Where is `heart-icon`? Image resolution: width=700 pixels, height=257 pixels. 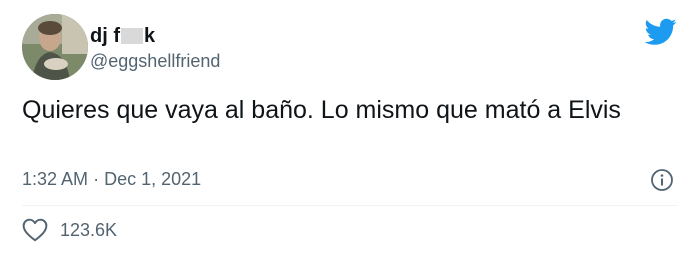
heart-icon is located at coordinates (35, 230).